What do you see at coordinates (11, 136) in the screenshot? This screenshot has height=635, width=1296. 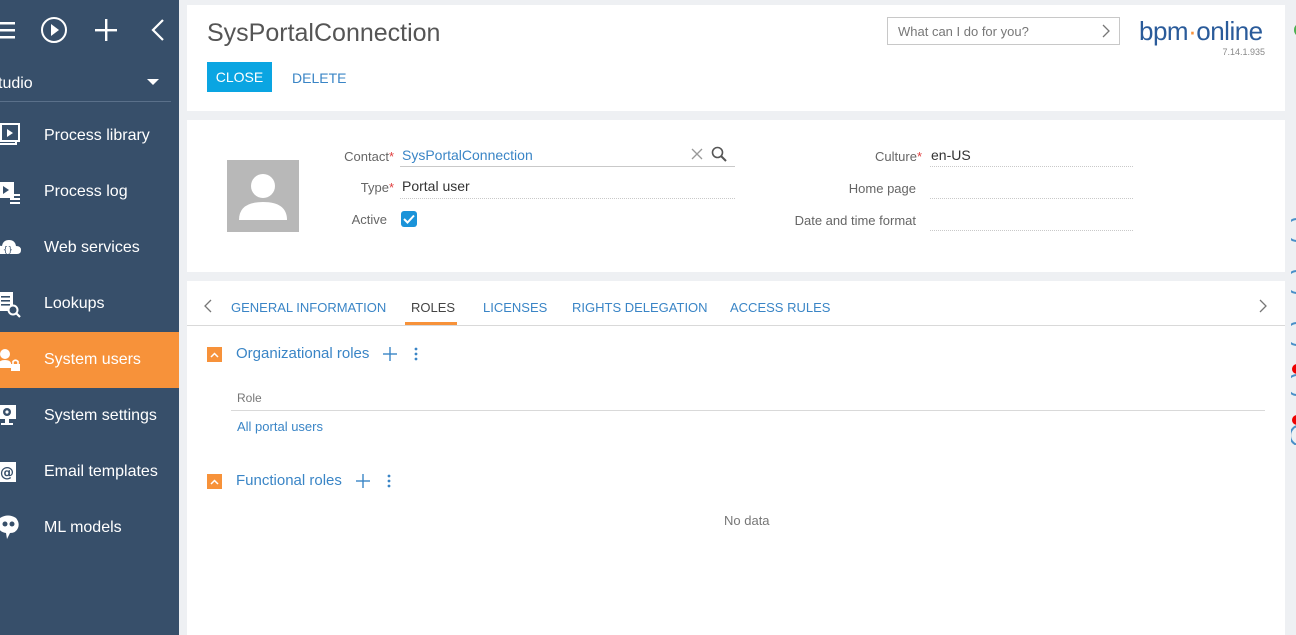 I see `process-library-icon` at bounding box center [11, 136].